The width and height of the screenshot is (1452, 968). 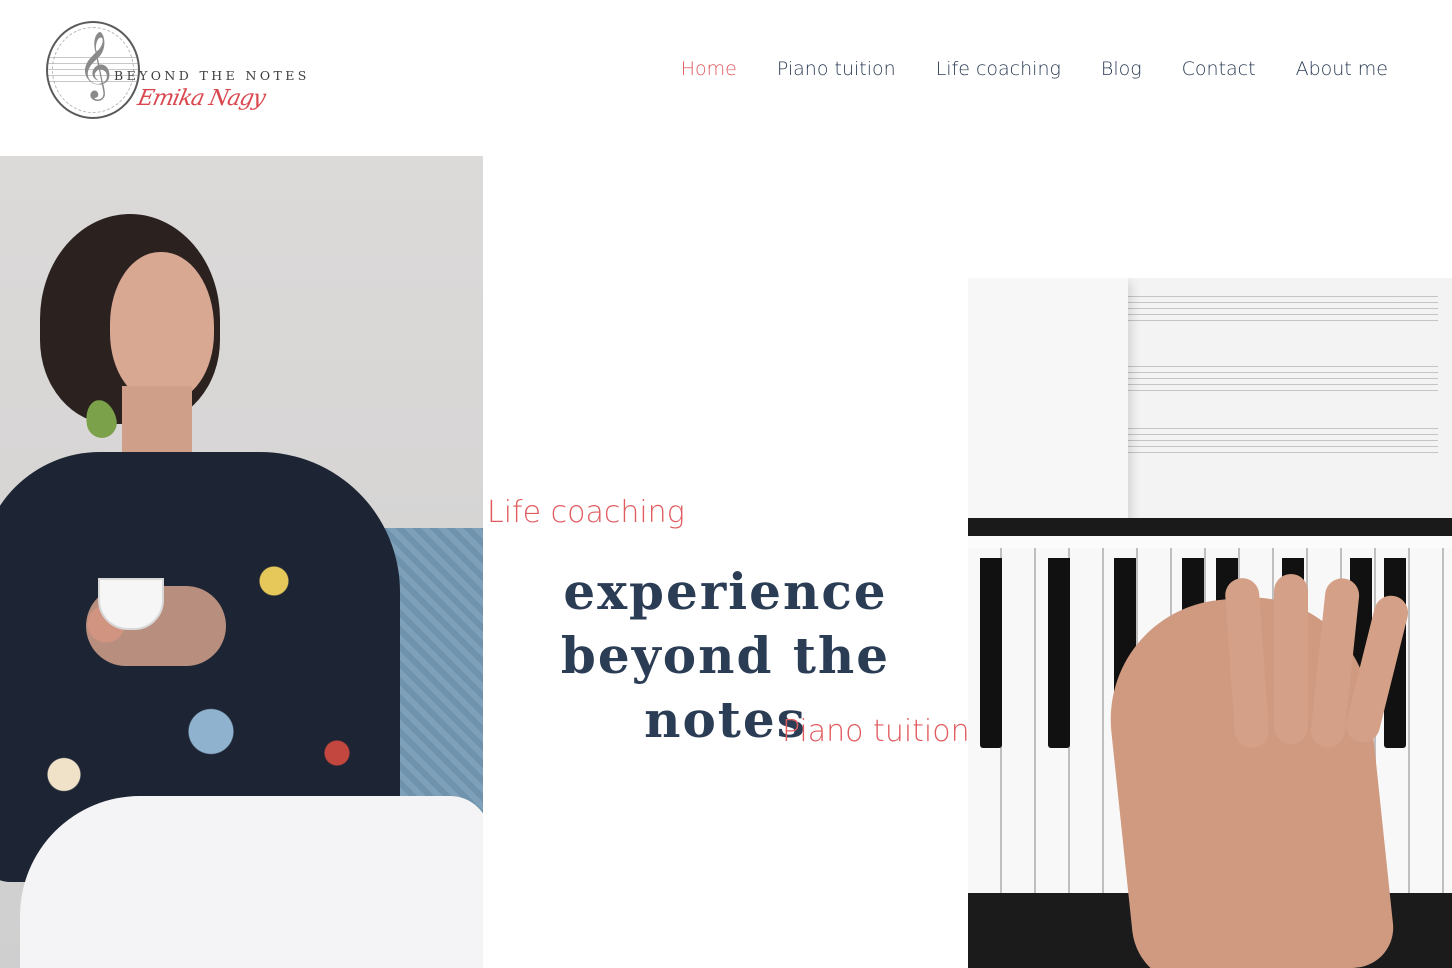 I want to click on hero-title-line-1: experience, so click(x=725, y=591).